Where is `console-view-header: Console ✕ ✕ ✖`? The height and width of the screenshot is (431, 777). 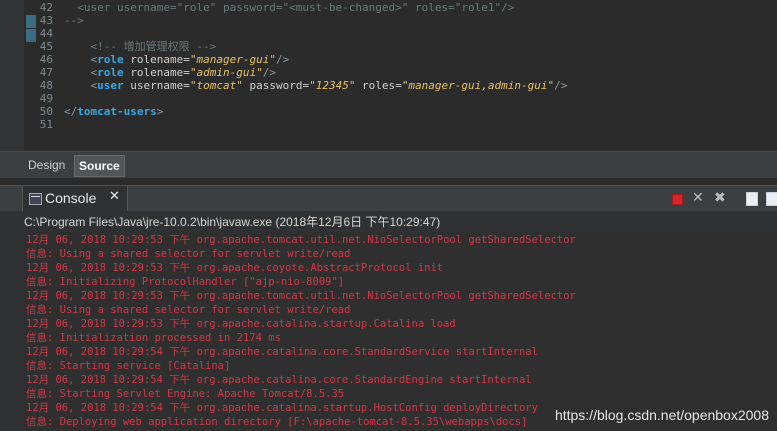 console-view-header: Console ✕ ✕ ✖ is located at coordinates (388, 198).